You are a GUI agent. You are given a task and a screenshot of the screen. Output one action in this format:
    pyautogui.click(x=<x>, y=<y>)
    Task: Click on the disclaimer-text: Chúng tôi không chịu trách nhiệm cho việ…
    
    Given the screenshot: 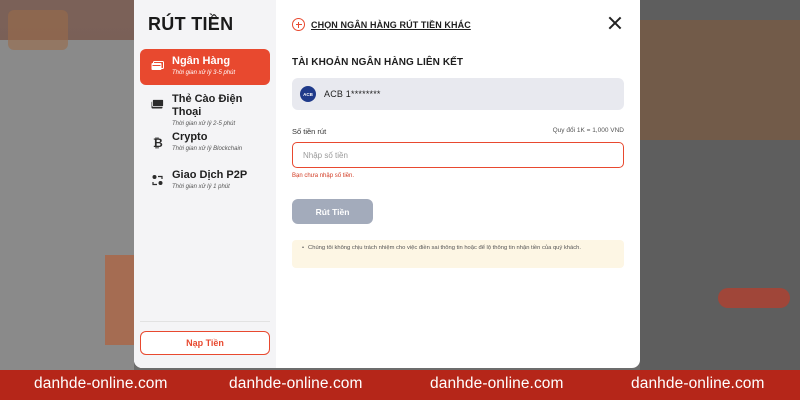 What is the action you would take?
    pyautogui.click(x=444, y=248)
    